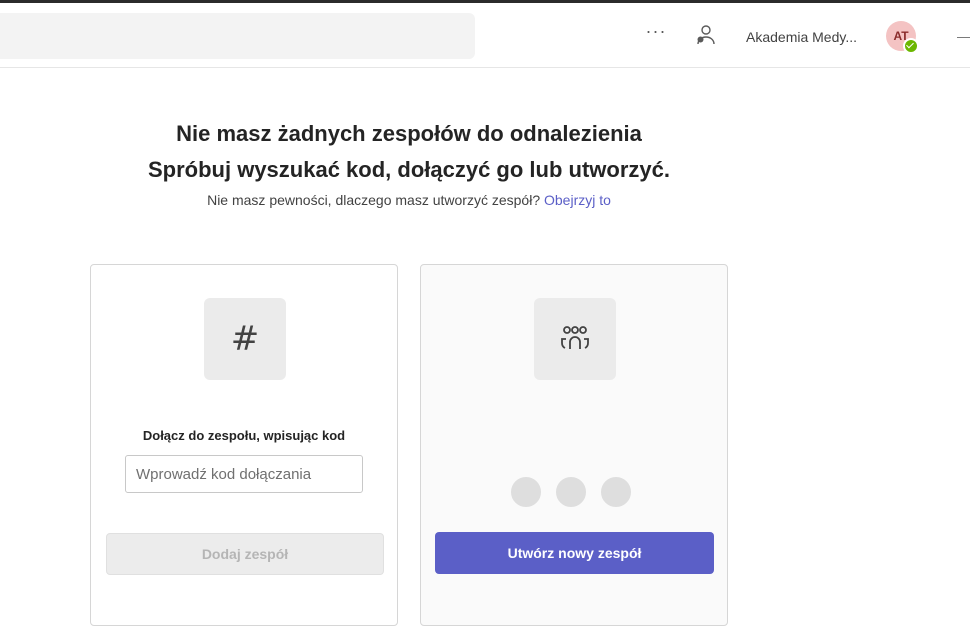 The height and width of the screenshot is (626, 970). What do you see at coordinates (902, 37) in the screenshot?
I see `avatar: AT` at bounding box center [902, 37].